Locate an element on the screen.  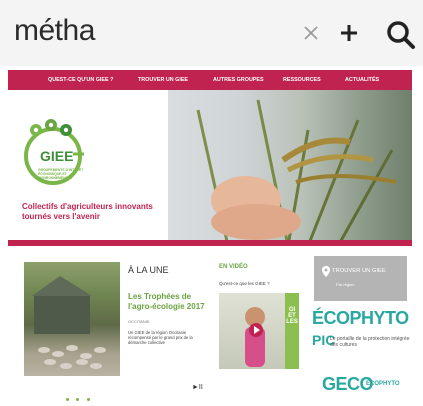
nav-item-find-giee: TROUVER UN GIEE is located at coordinates (163, 80).